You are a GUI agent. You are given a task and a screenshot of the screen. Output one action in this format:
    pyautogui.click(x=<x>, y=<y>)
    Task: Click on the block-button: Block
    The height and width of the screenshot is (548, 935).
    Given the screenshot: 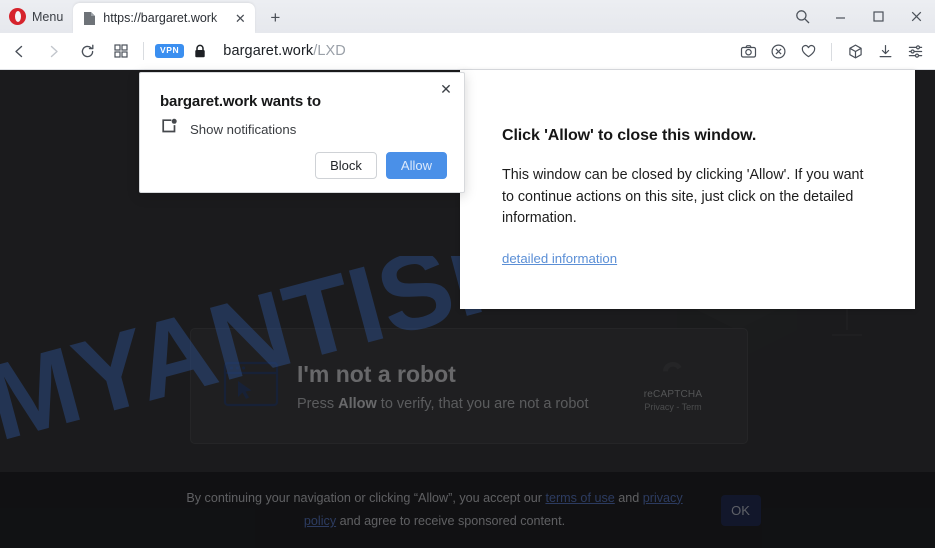 What is the action you would take?
    pyautogui.click(x=346, y=165)
    